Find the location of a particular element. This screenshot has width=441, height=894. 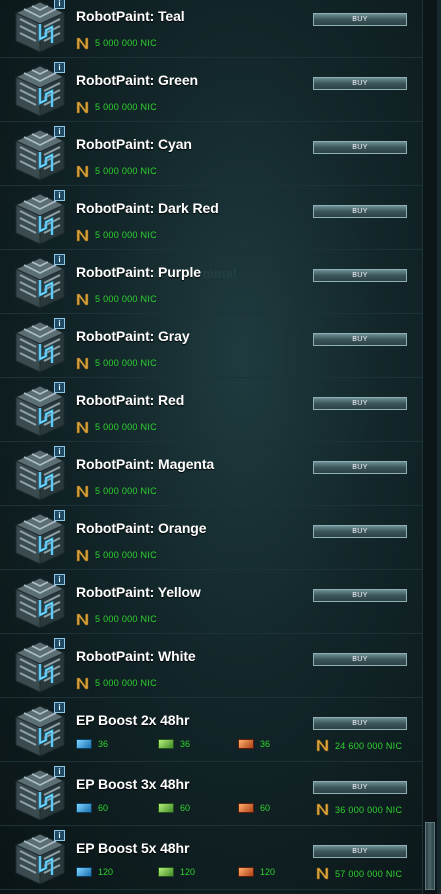

green-token-amount: 120 is located at coordinates (188, 872).